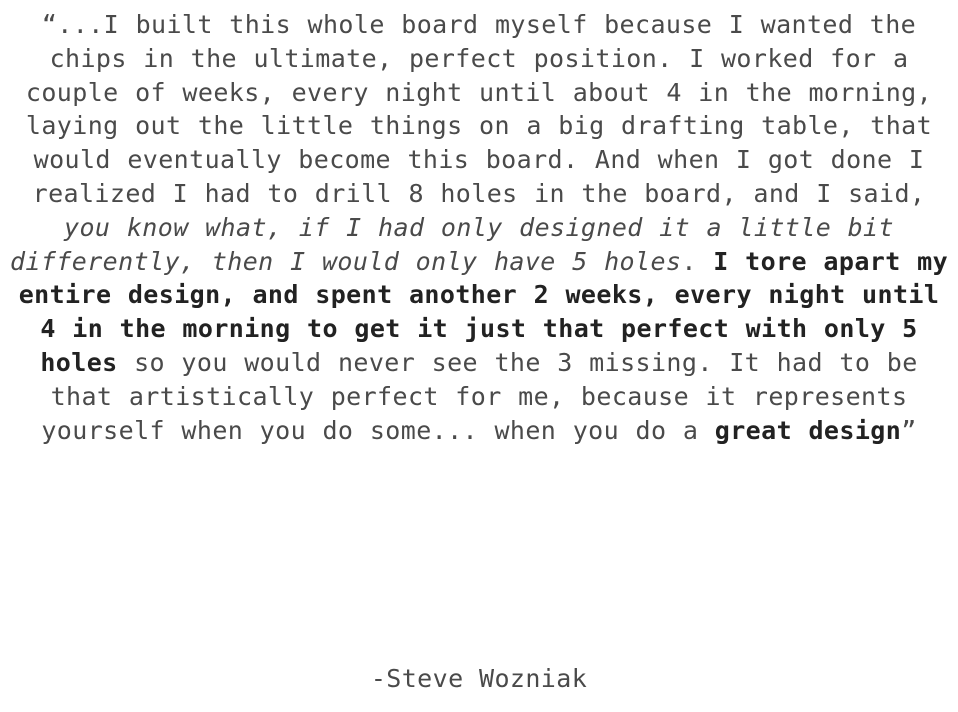  What do you see at coordinates (909, 430) in the screenshot?
I see `quote-closing-mark: ”` at bounding box center [909, 430].